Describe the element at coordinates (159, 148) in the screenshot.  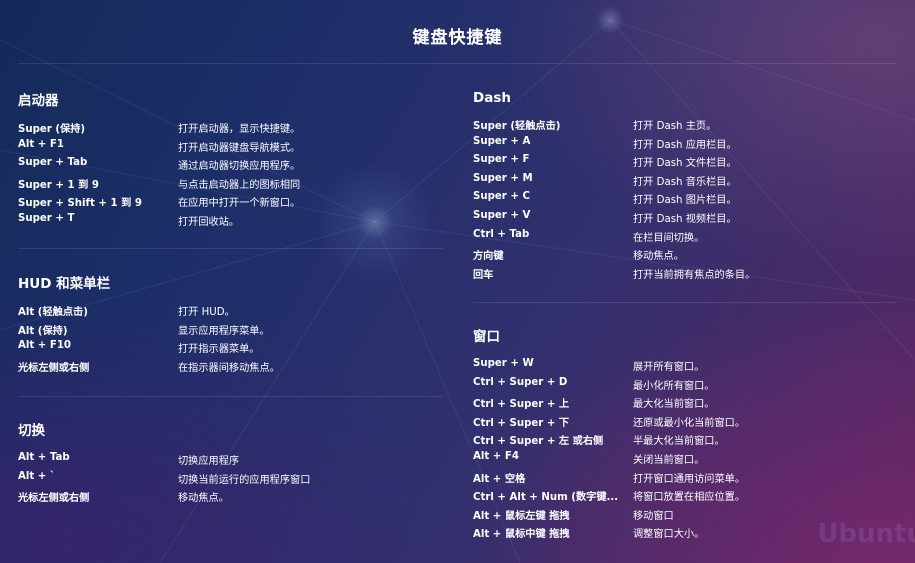
I see `shortcut-row: Alt + F1 打开启动器键盘导航模式。` at that location.